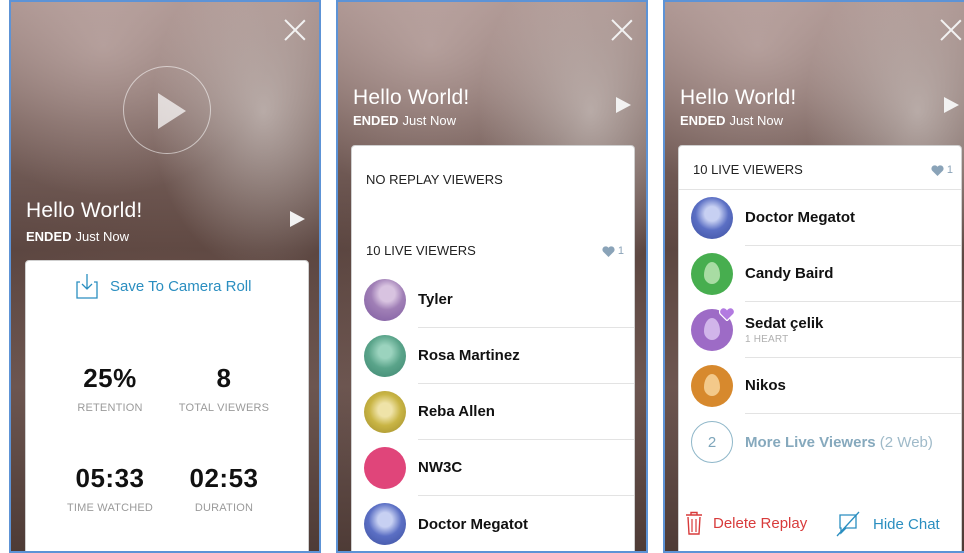 This screenshot has width=964, height=553. Describe the element at coordinates (440, 467) in the screenshot. I see `viewer-name: NW3C` at that location.